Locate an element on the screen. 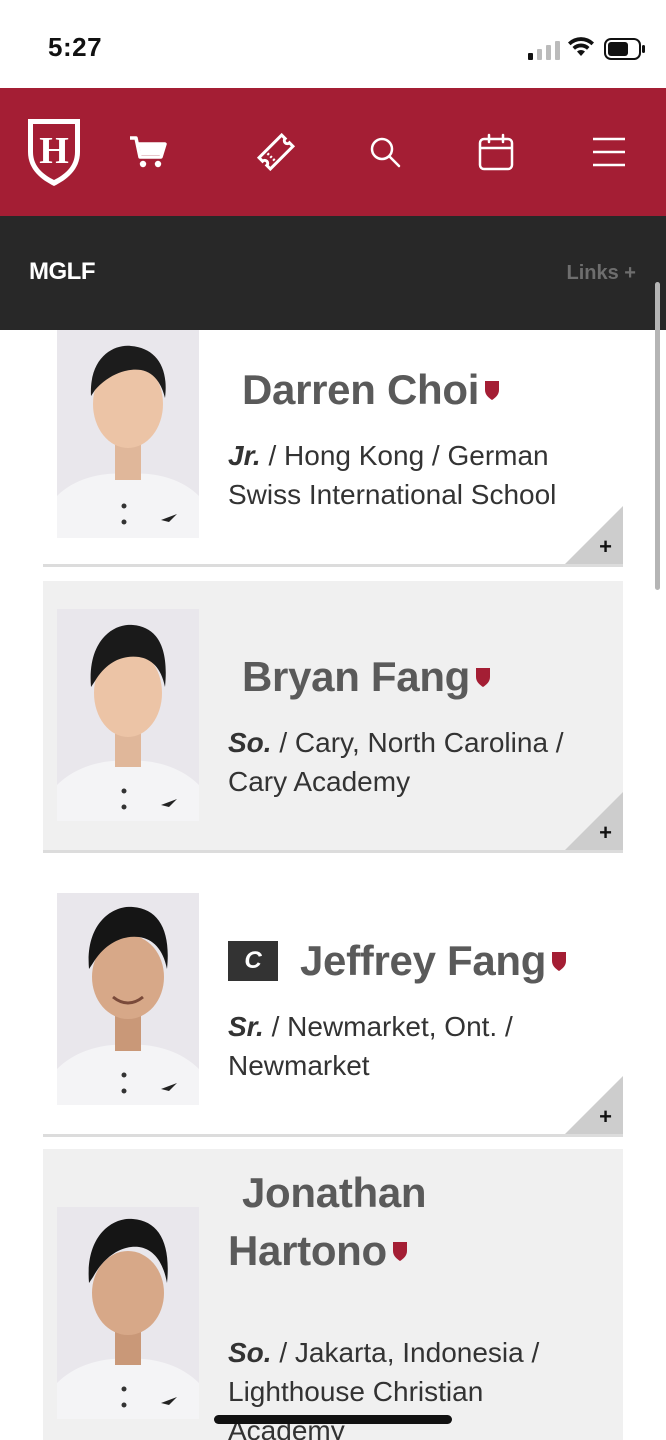  search-button is located at coordinates (385, 152).